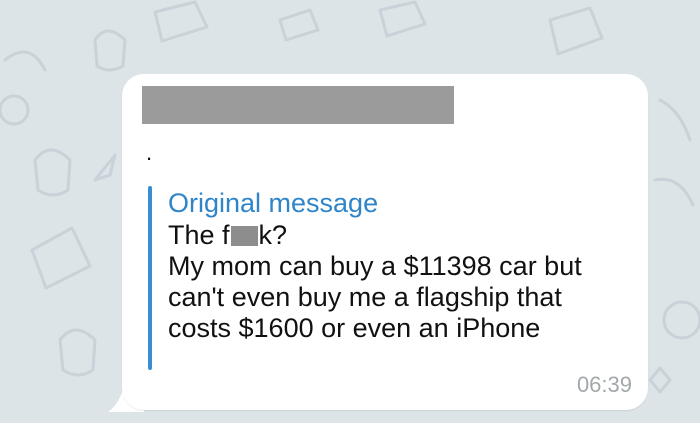 The height and width of the screenshot is (423, 700). I want to click on wallpaper-arrow-icon, so click(105, 167).